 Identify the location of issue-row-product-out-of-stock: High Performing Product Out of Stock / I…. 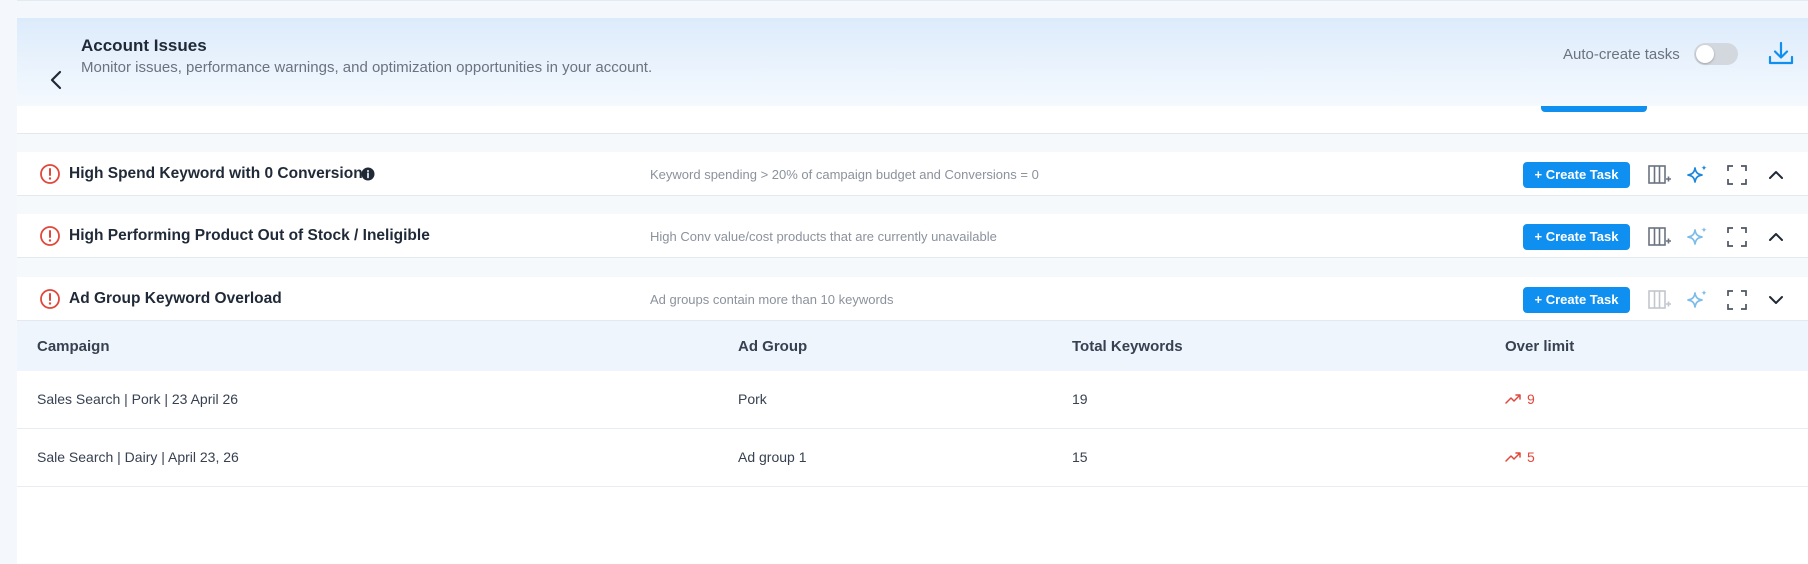
(912, 236).